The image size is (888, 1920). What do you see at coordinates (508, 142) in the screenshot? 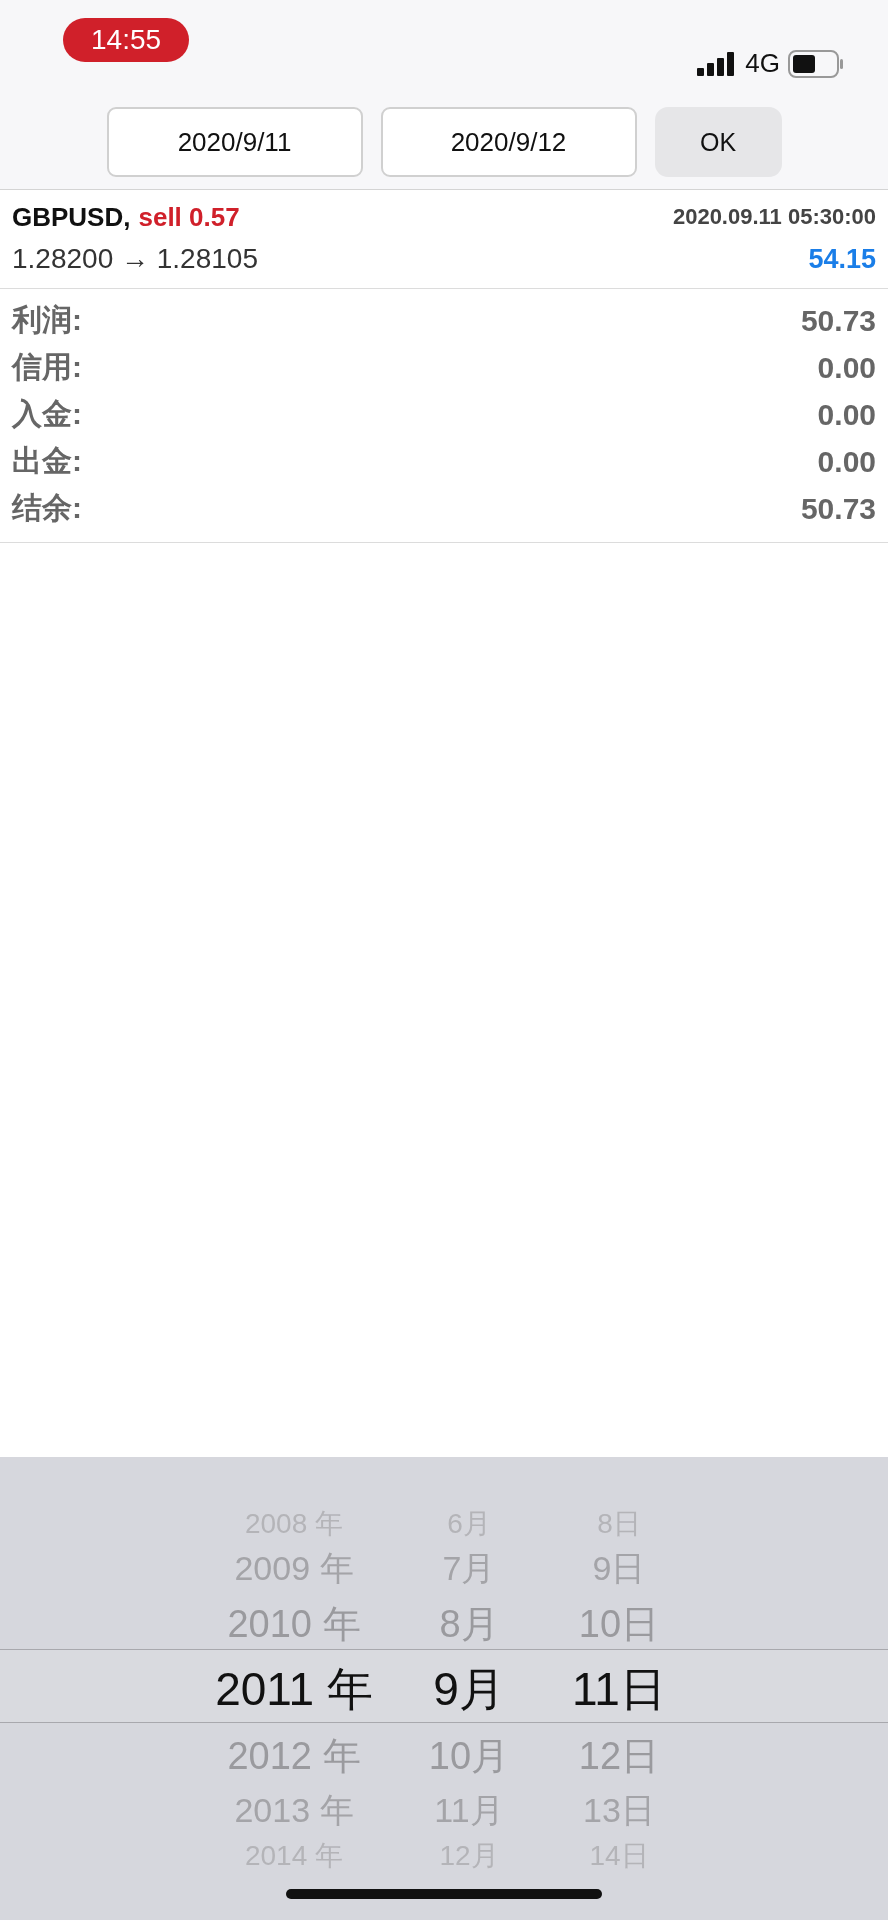
I see `end-date-field: 2020/9/12` at bounding box center [508, 142].